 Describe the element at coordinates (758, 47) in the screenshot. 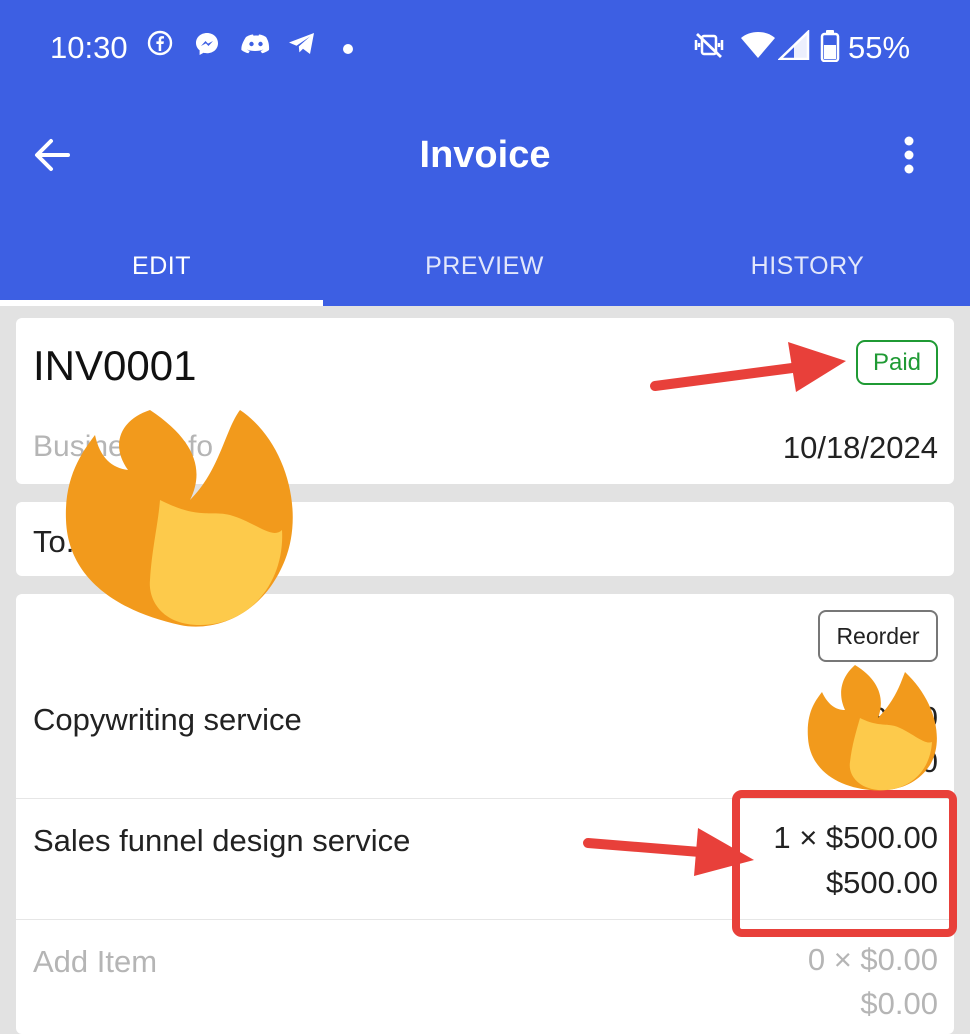

I see `wifi-icon` at that location.